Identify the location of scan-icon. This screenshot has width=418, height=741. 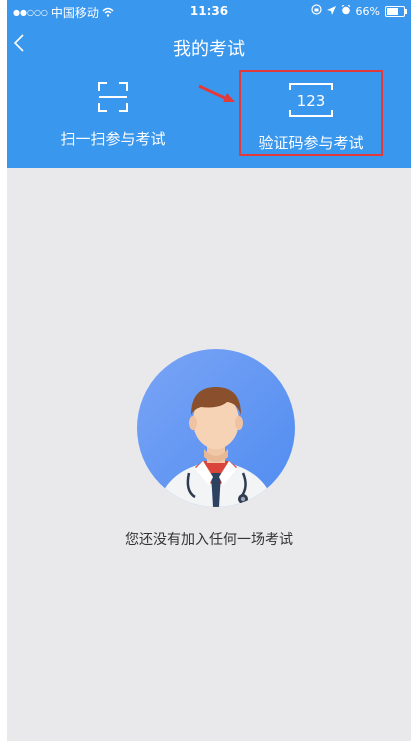
(113, 97).